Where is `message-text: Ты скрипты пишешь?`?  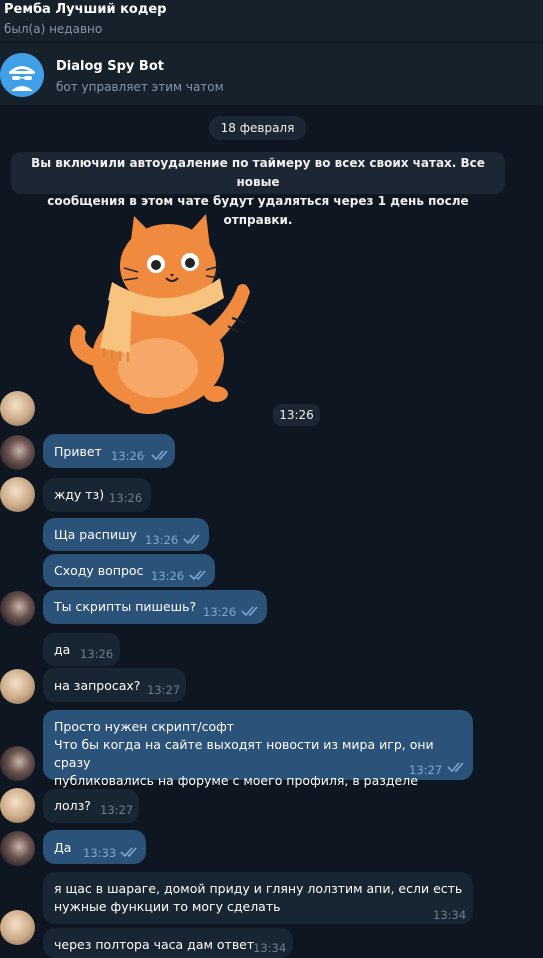
message-text: Ты скрипты пишешь? is located at coordinates (125, 606).